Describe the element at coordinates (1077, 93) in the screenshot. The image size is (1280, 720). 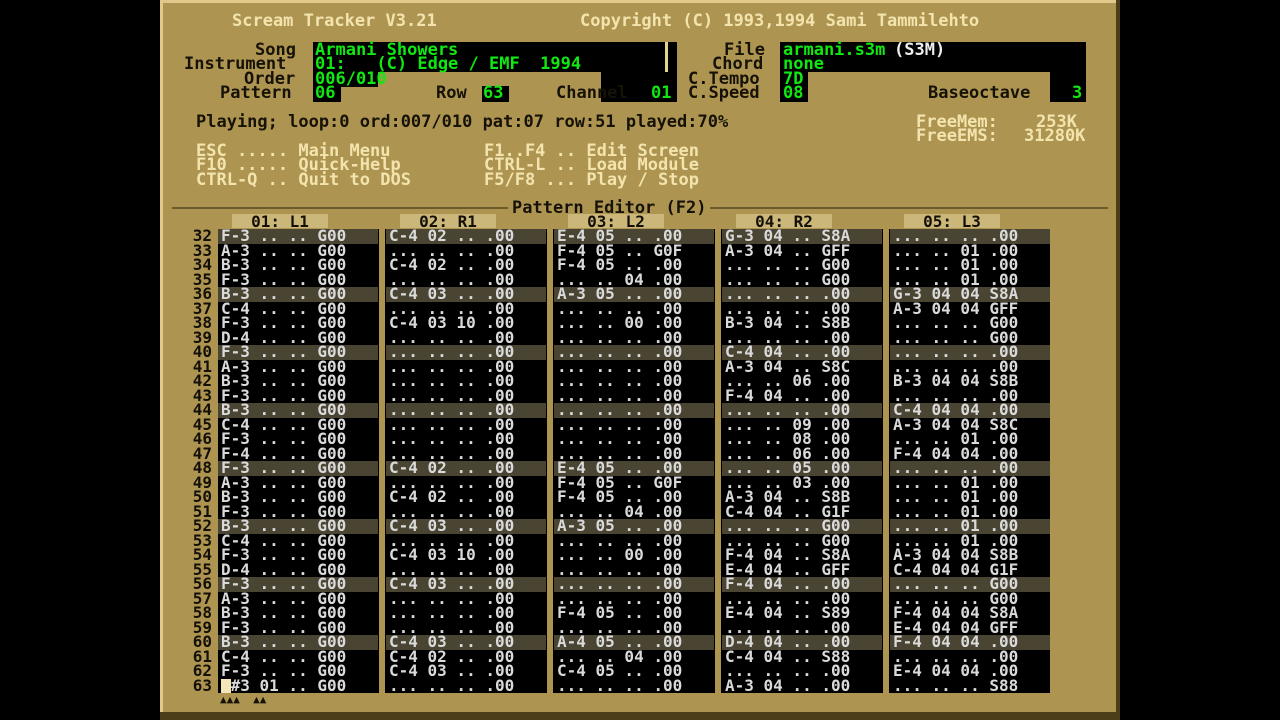
I see `baseoctave-field: 3` at that location.